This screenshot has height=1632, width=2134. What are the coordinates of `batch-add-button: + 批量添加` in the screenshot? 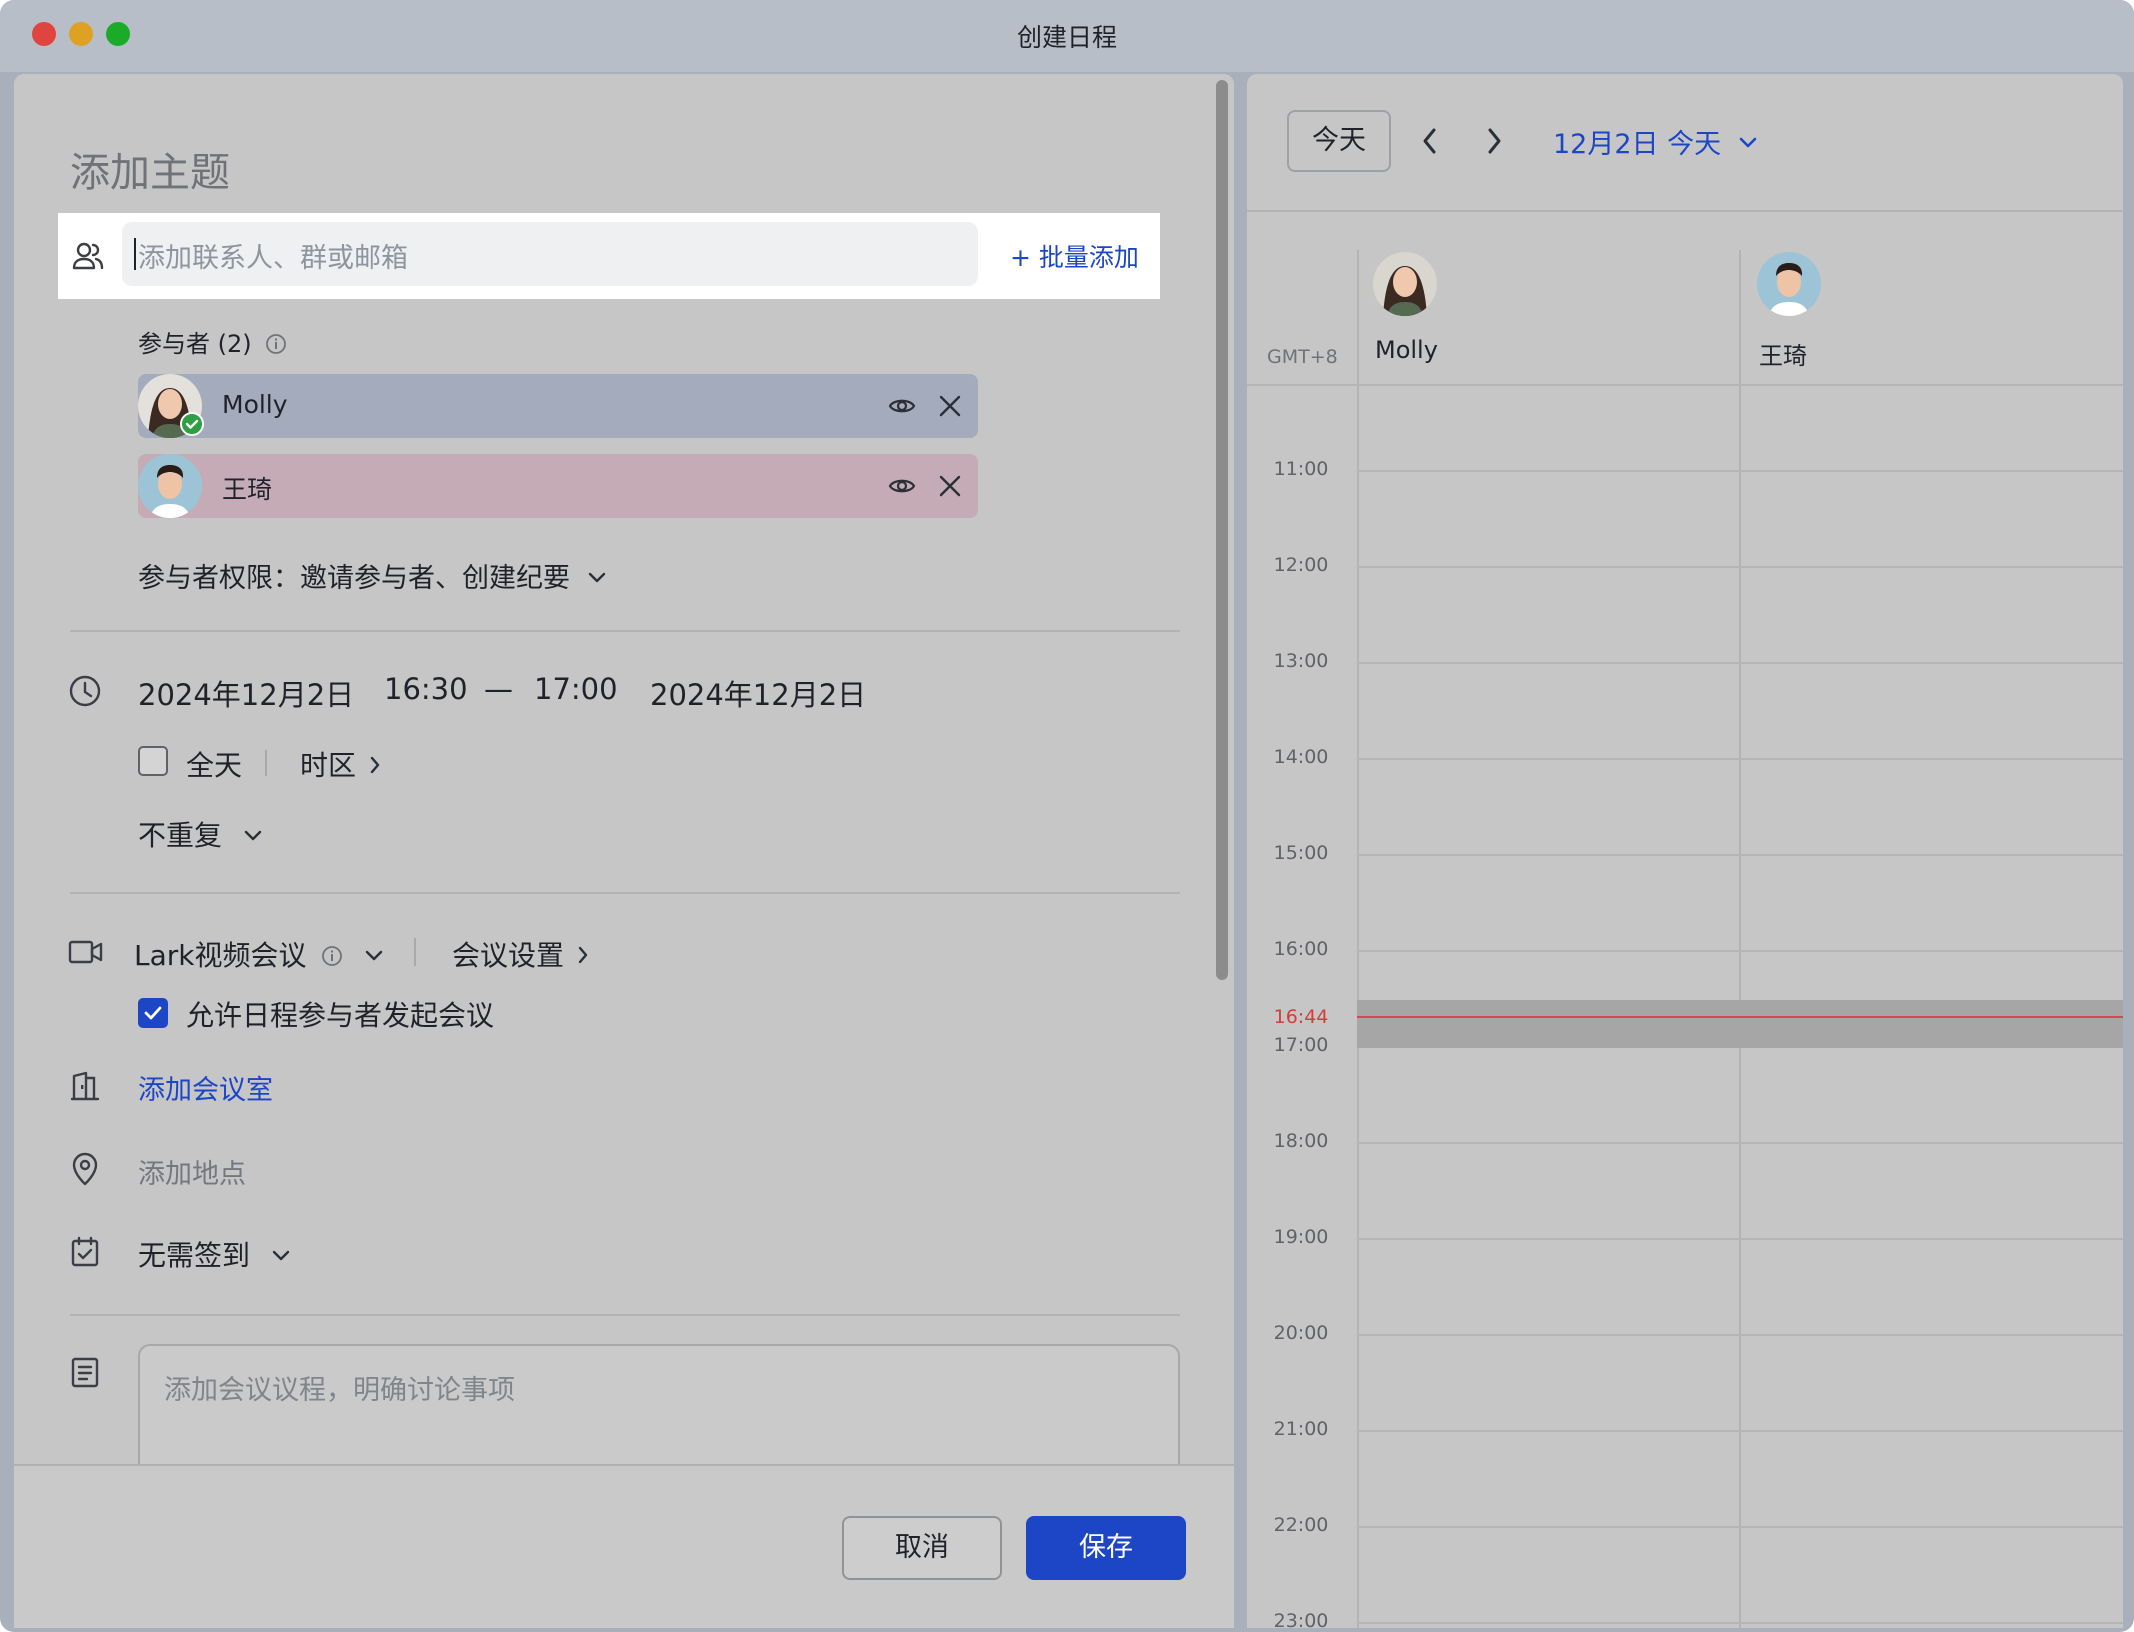 It's located at (1074, 256).